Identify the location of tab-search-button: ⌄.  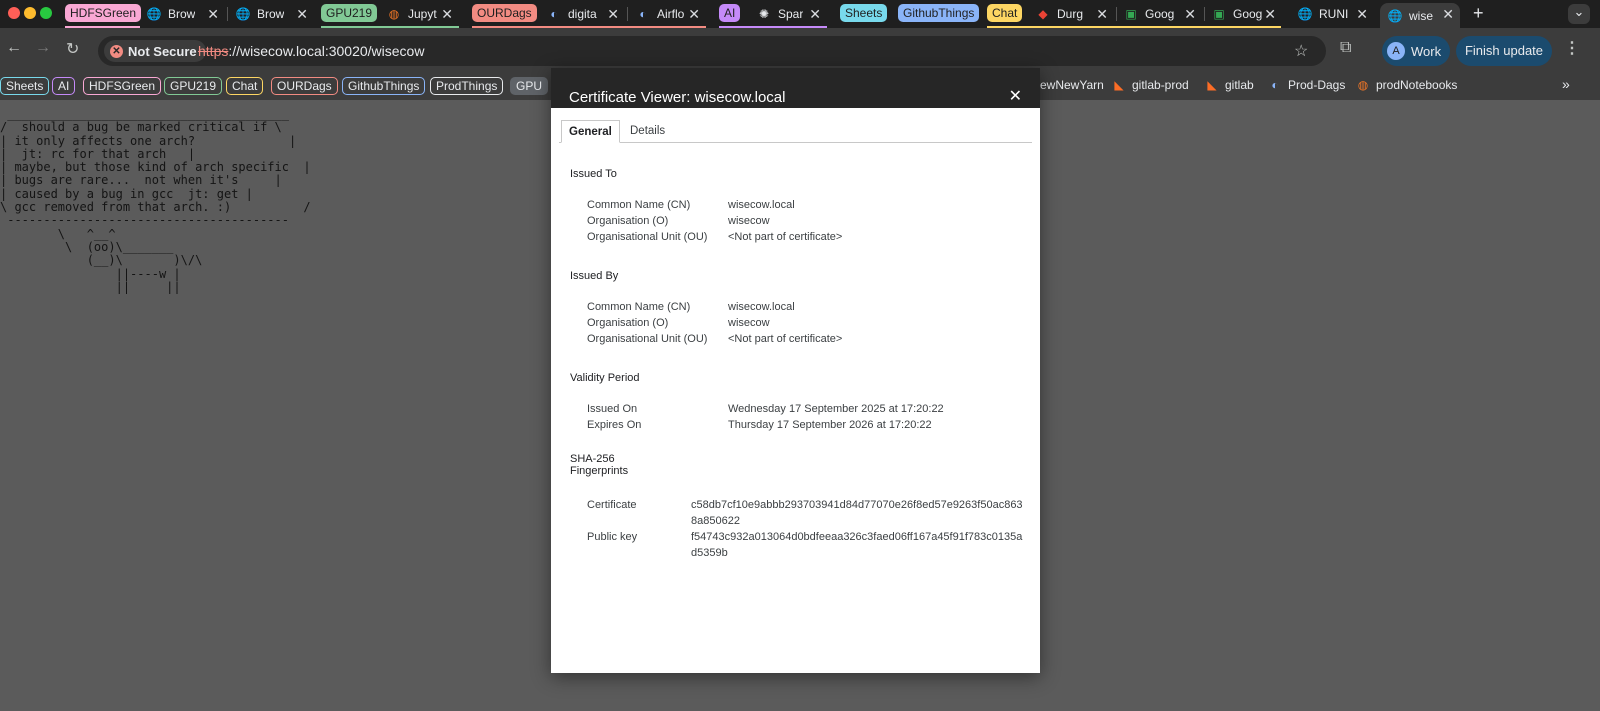
(1579, 14).